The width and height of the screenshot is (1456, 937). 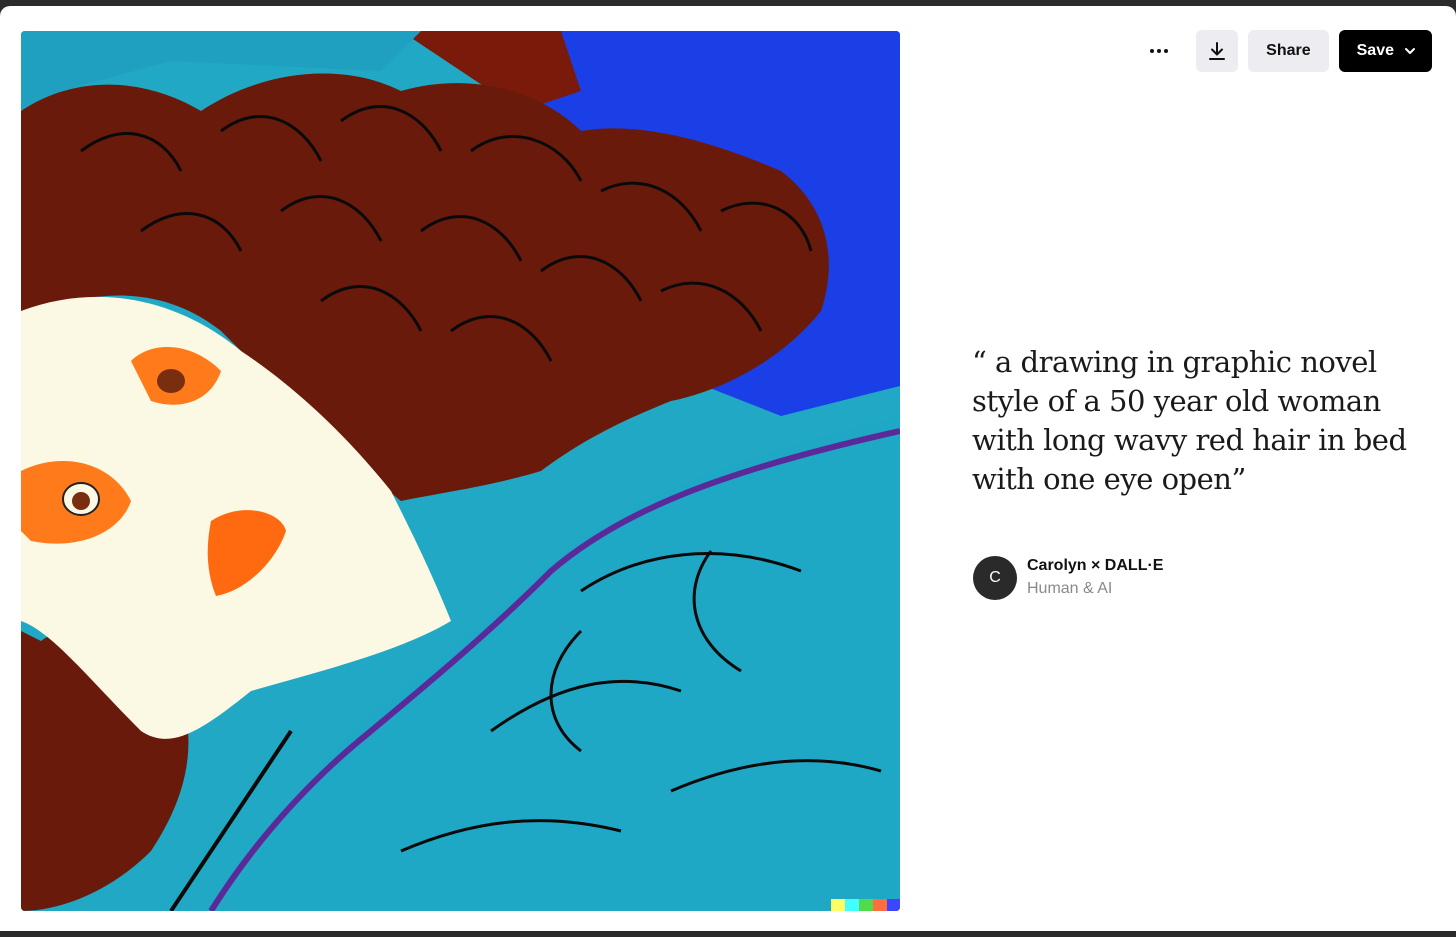 I want to click on share-button: Share, so click(x=1288, y=51).